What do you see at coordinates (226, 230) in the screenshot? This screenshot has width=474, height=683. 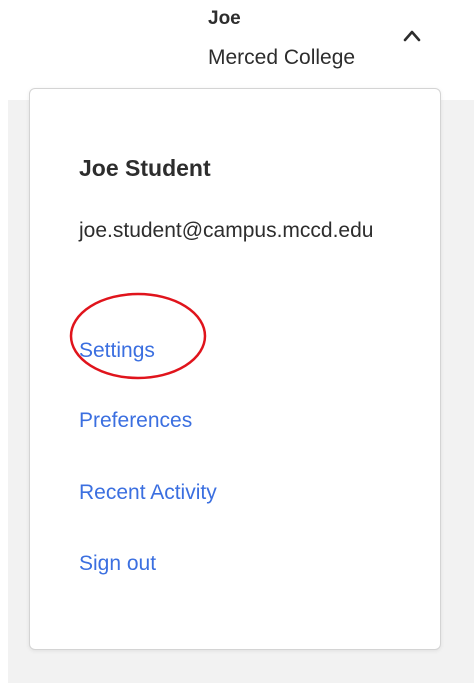 I see `user-email: joe.student@campus.mccd.edu` at bounding box center [226, 230].